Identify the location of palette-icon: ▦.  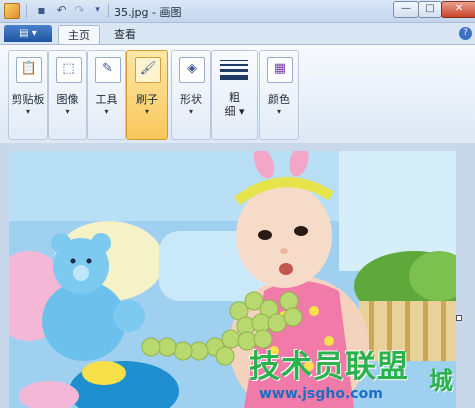
(280, 70).